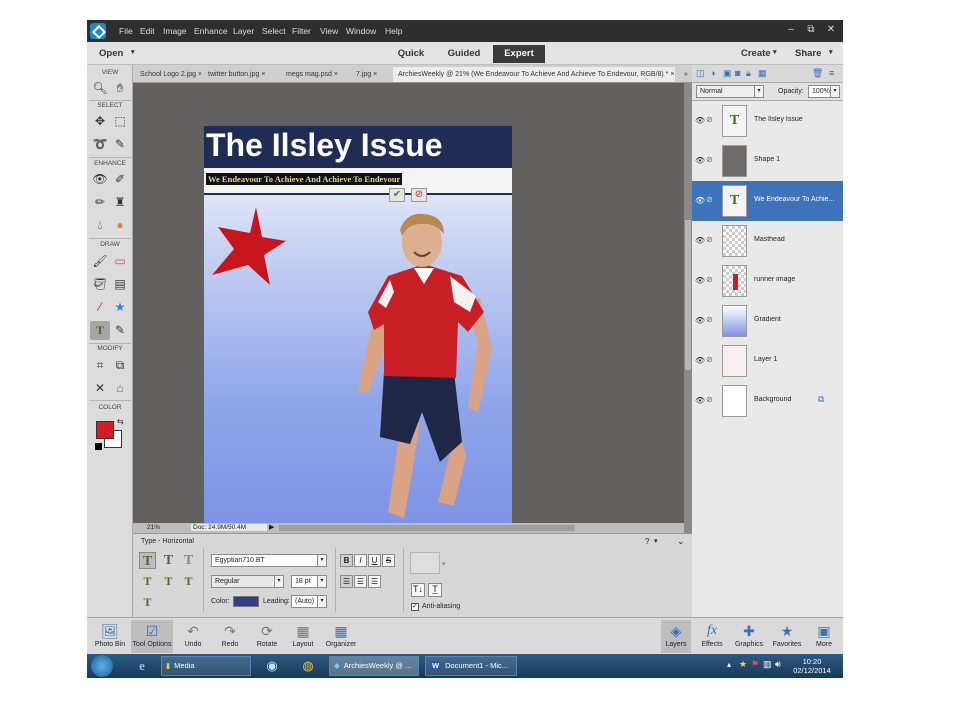 This screenshot has height=720, width=960. I want to click on warp-text-icon: T̲, so click(435, 590).